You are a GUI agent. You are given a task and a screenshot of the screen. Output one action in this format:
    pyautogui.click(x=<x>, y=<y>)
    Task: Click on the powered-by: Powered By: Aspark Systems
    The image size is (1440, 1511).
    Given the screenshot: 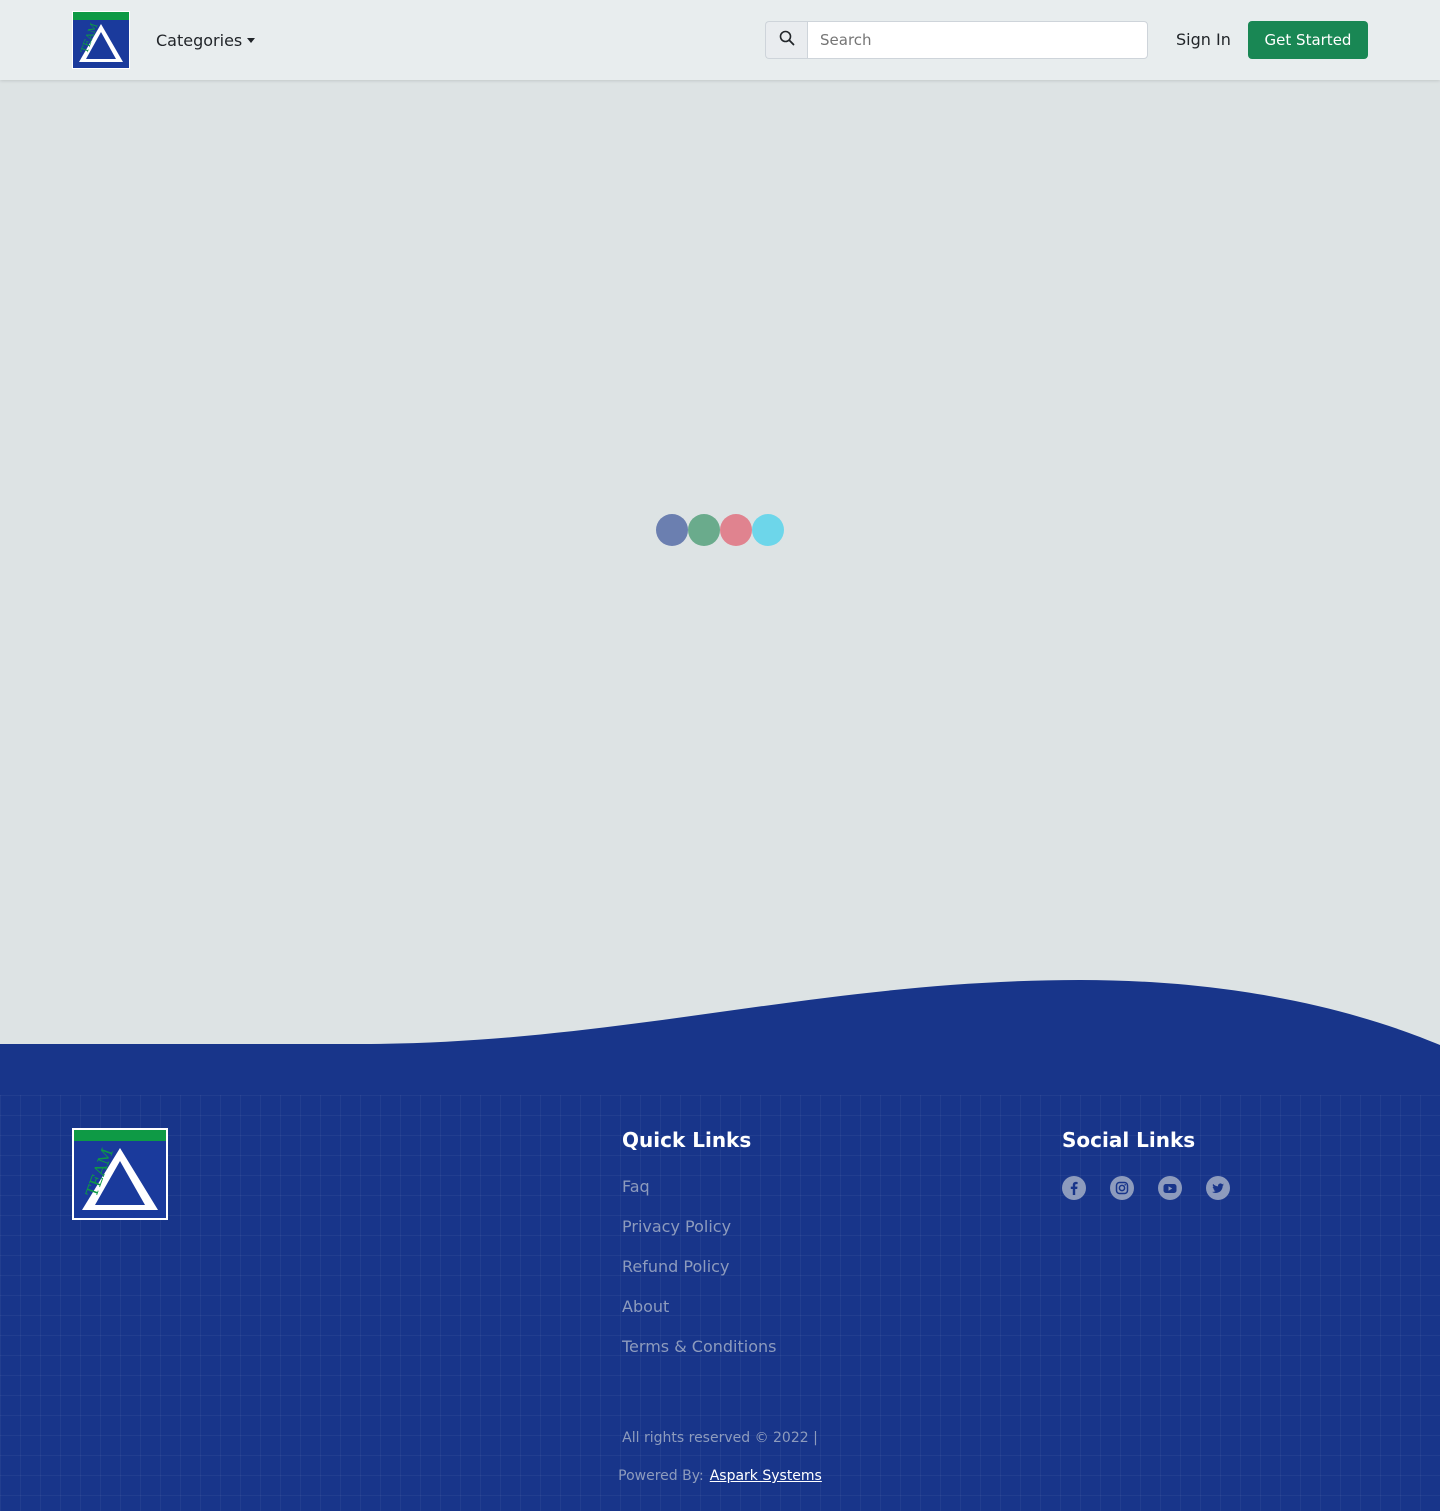 What is the action you would take?
    pyautogui.click(x=720, y=1476)
    